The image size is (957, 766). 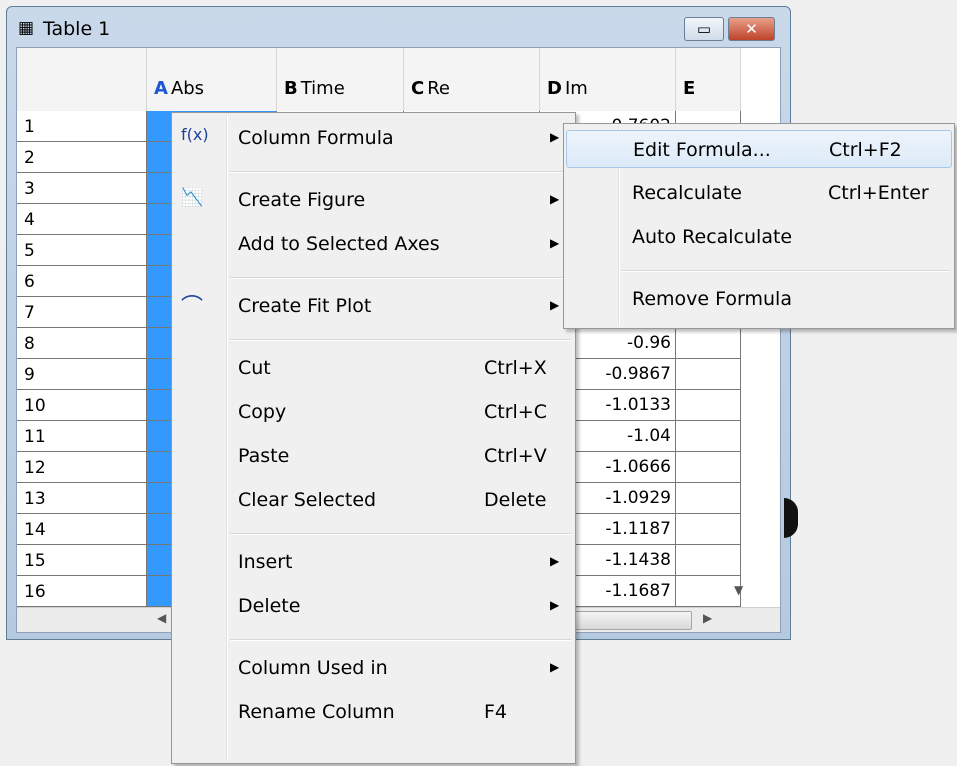 I want to click on menu-item-create-fit-plot: ⌒ Create Fit Plot ▶, so click(x=373, y=306).